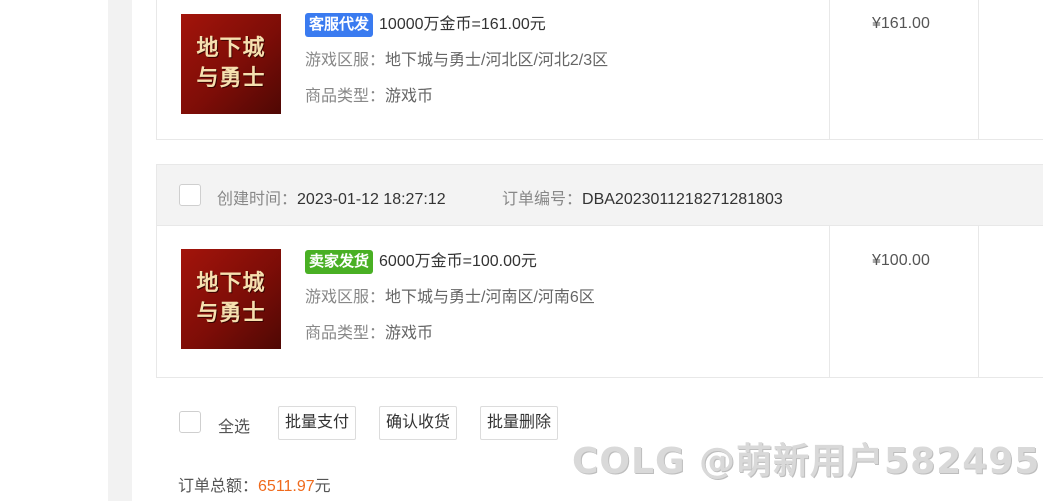  I want to click on order-price: ¥100.00, so click(901, 260).